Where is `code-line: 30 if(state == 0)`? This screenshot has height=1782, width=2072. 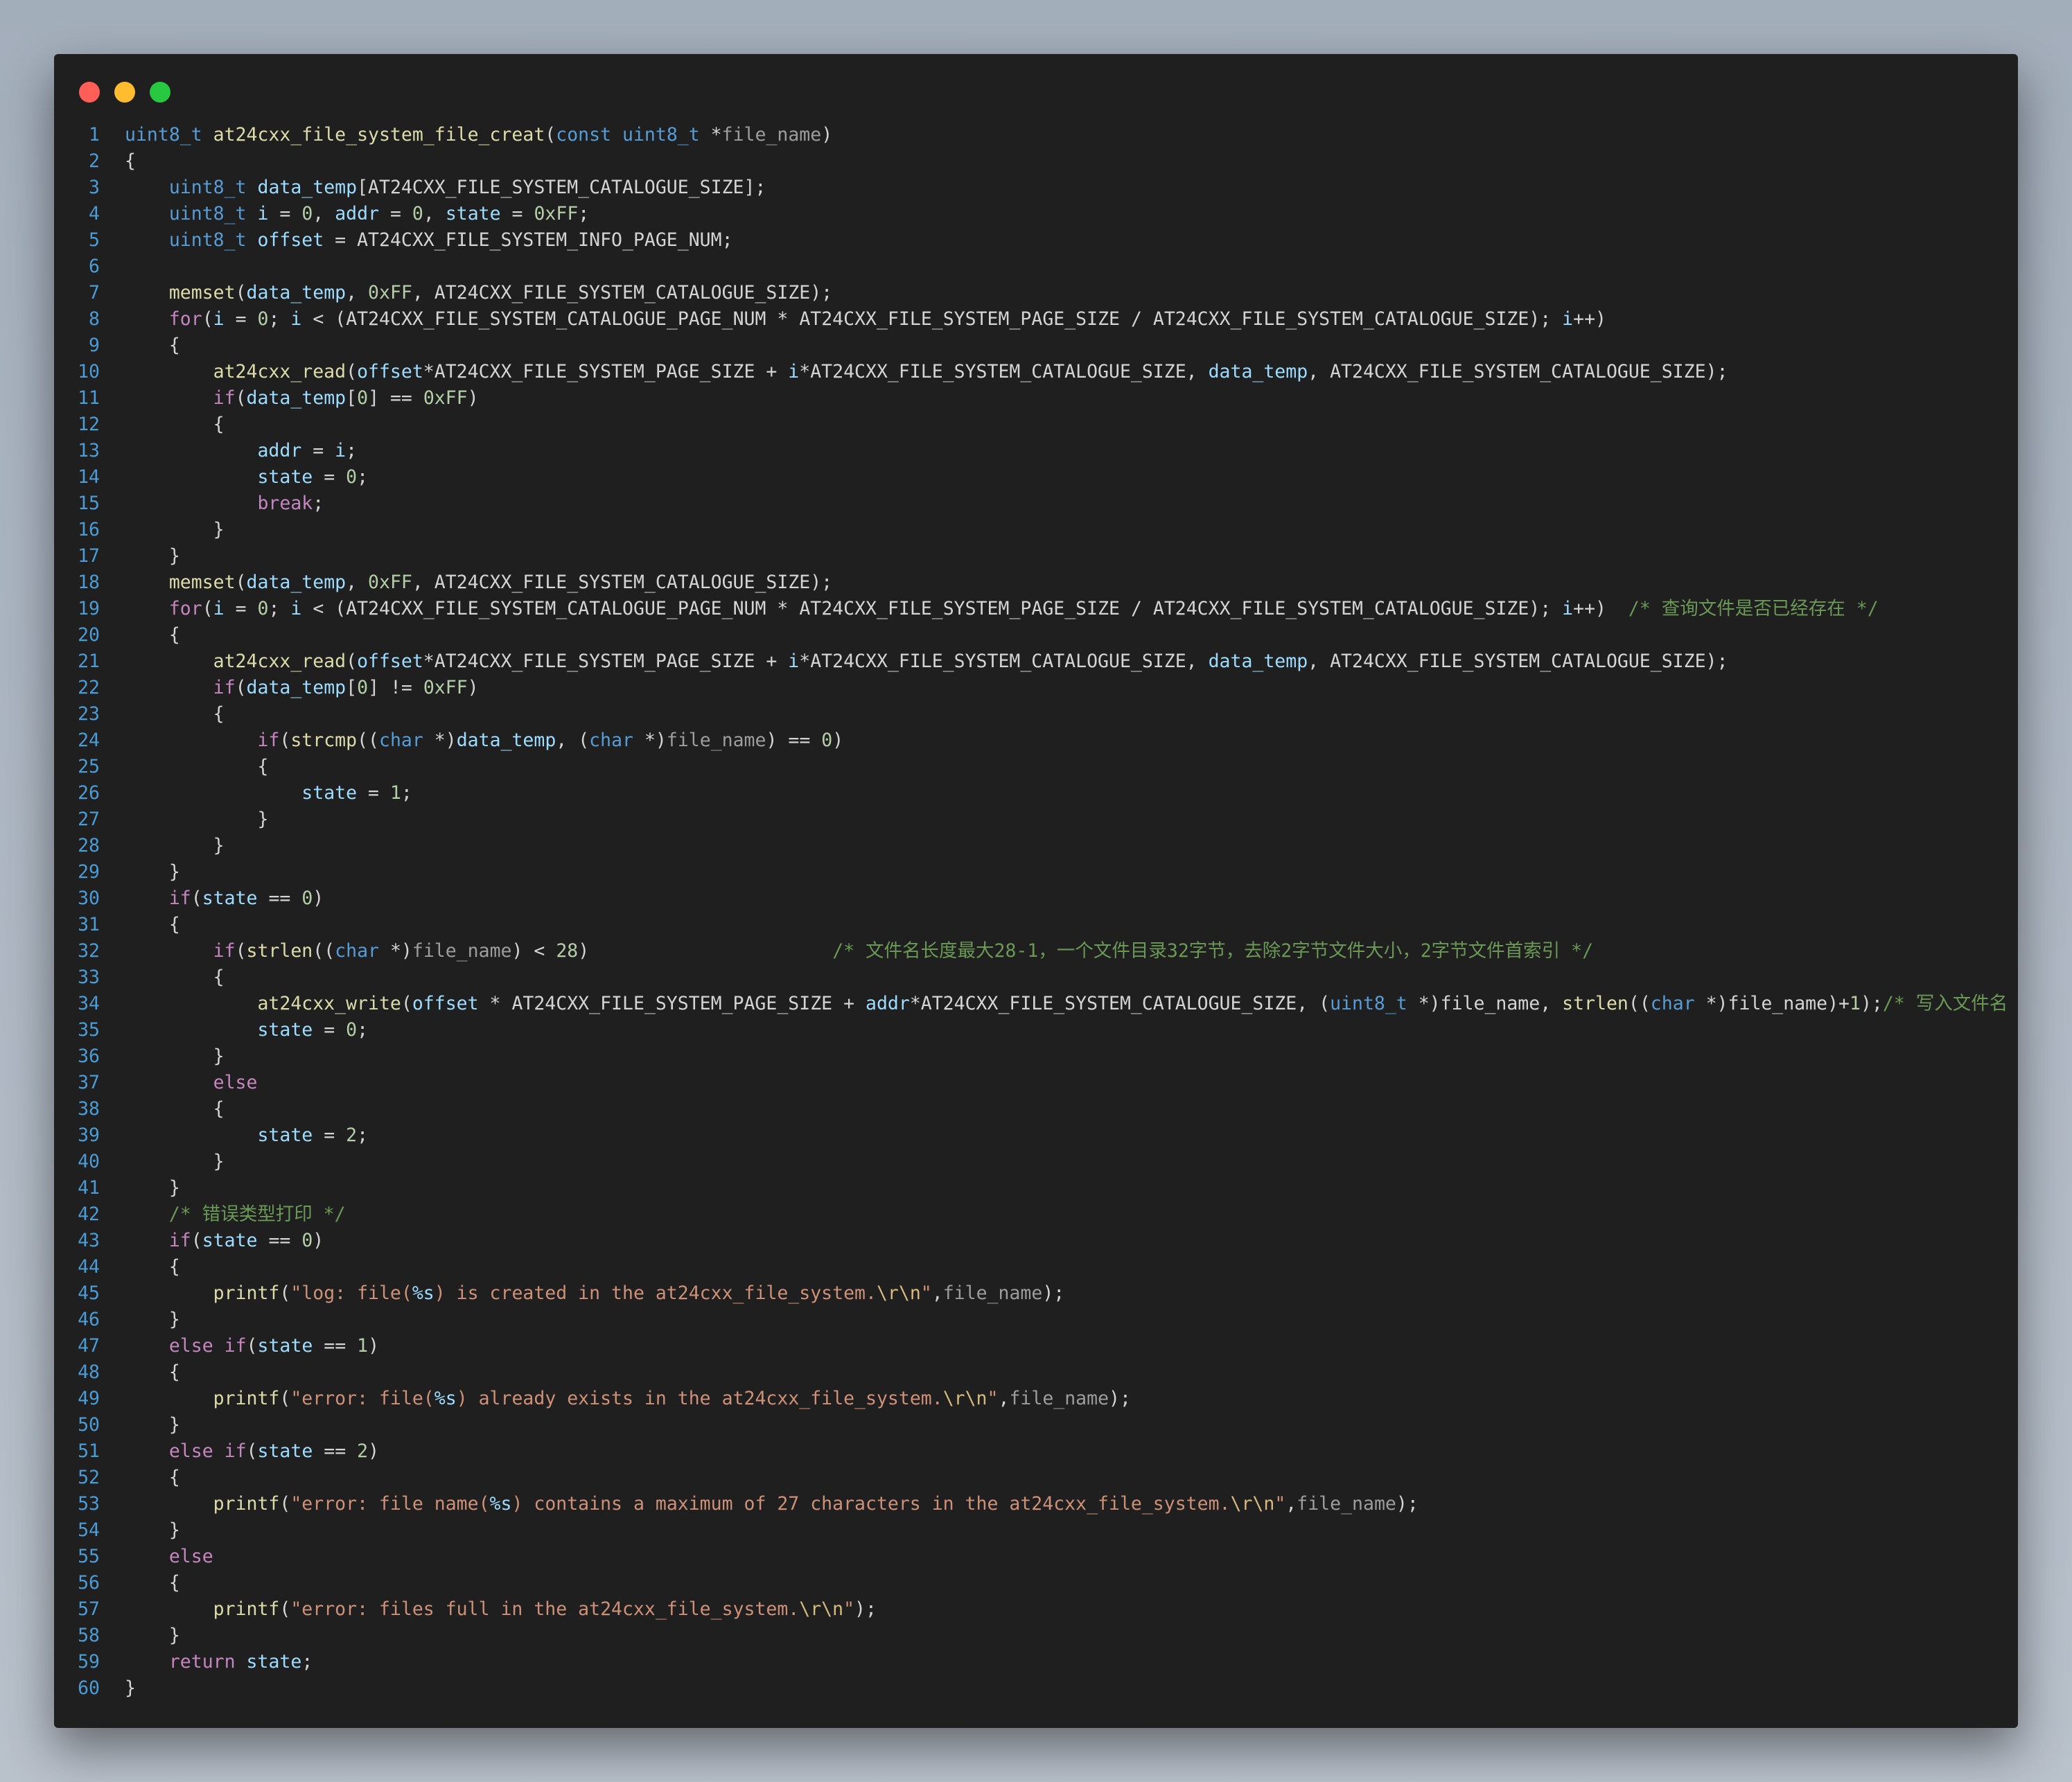 code-line: 30 if(state == 0) is located at coordinates (1036, 899).